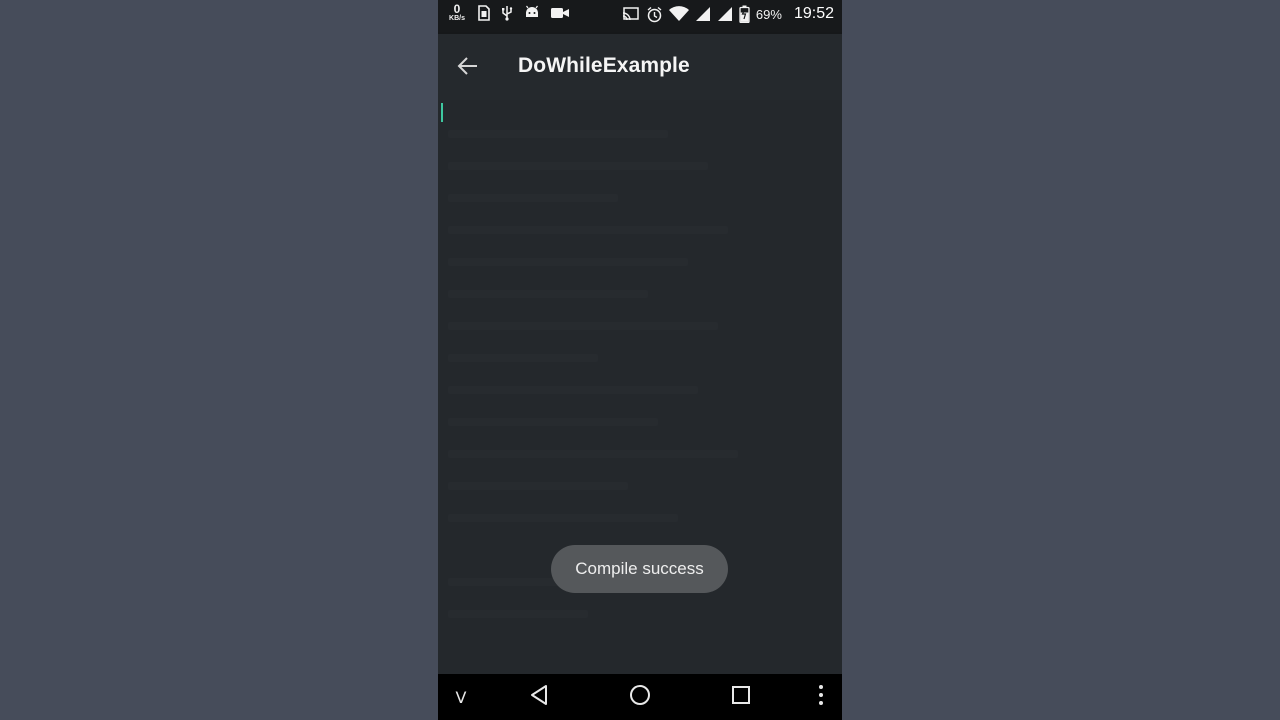  I want to click on usb-icon, so click(507, 13).